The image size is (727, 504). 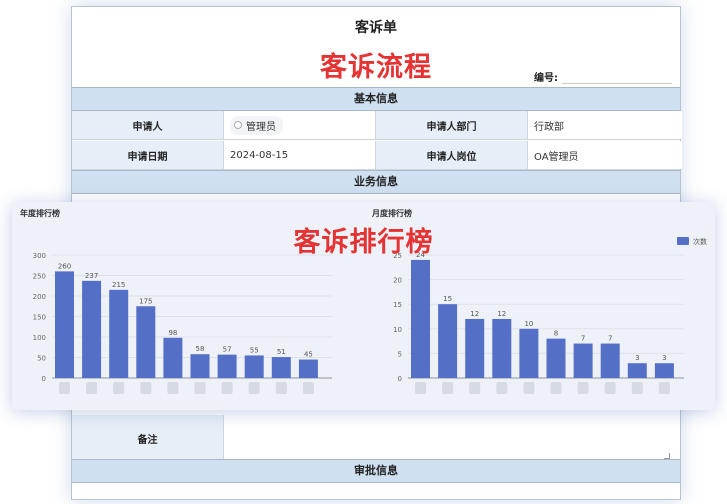 I want to click on applicant-value: 管理员, so click(x=261, y=127).